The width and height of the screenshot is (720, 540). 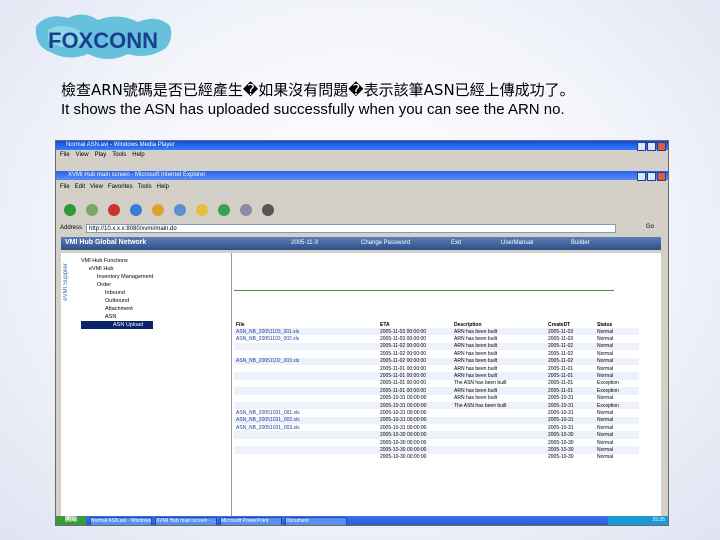 What do you see at coordinates (638, 520) in the screenshot?
I see `system-tray-clock: 15:35` at bounding box center [638, 520].